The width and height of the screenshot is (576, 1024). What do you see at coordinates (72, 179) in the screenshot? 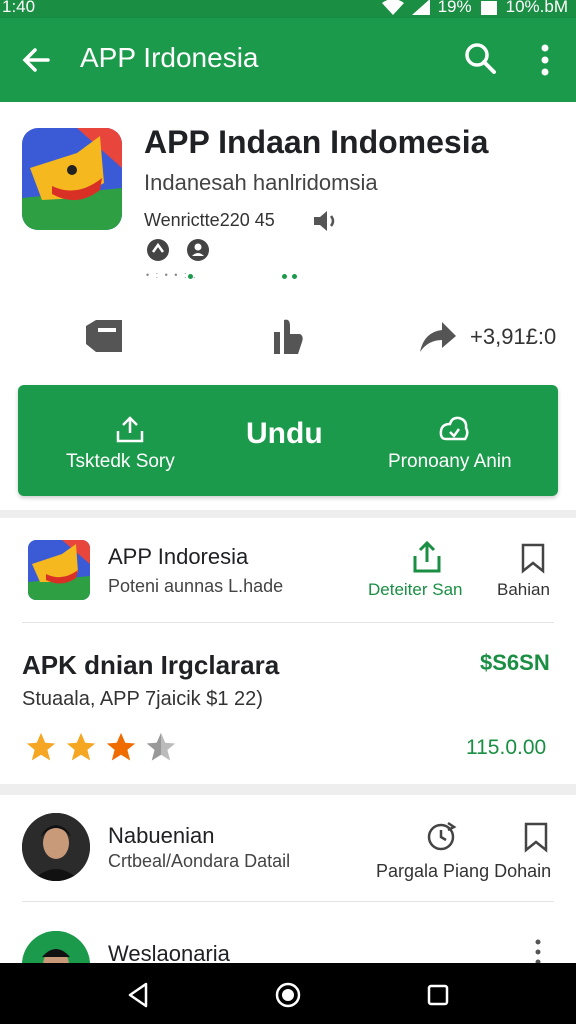
I see `app-icon` at bounding box center [72, 179].